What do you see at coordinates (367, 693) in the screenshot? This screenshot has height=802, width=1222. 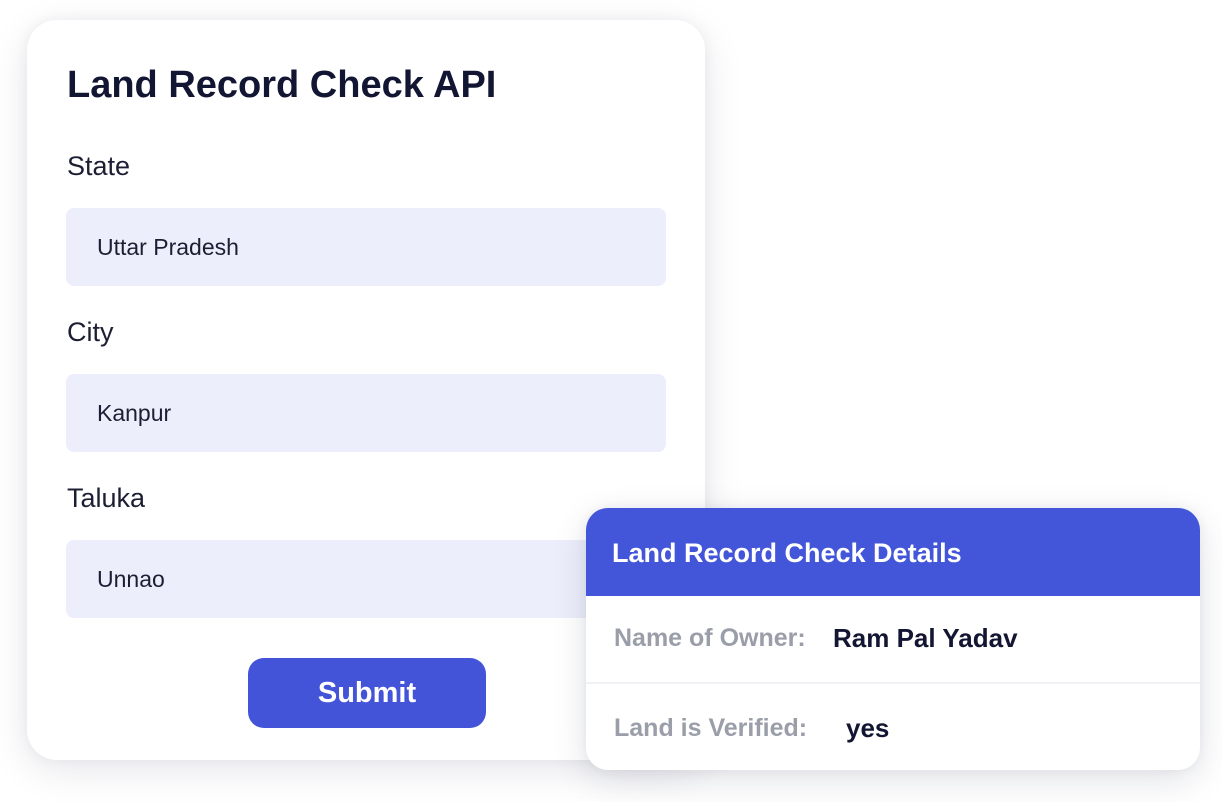 I see `submit-button: Submit` at bounding box center [367, 693].